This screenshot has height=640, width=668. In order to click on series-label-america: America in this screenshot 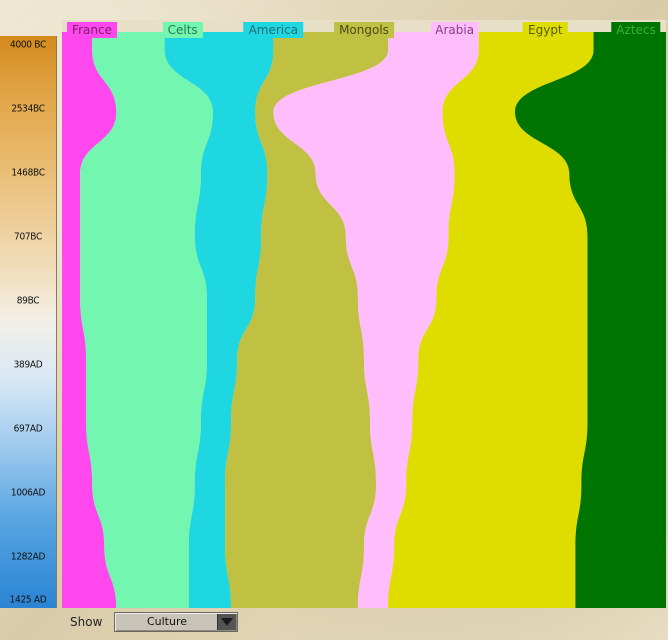, I will do `click(273, 30)`.